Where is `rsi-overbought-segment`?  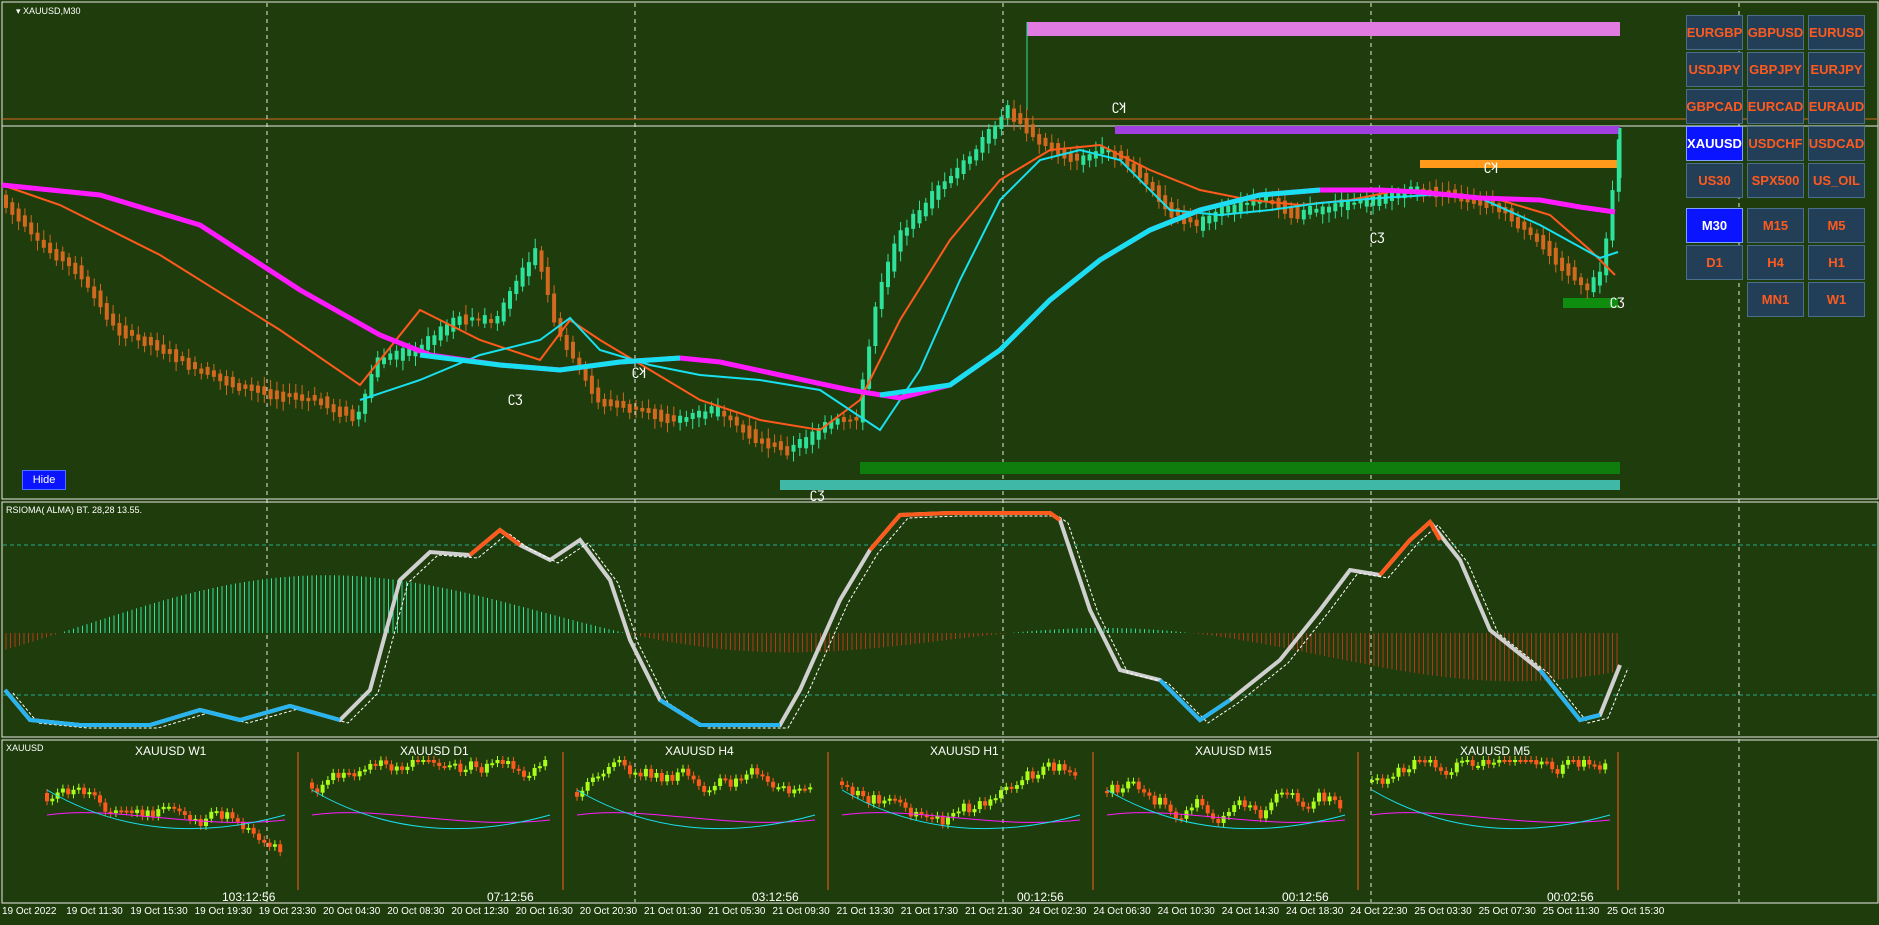 rsi-overbought-segment is located at coordinates (1410, 547).